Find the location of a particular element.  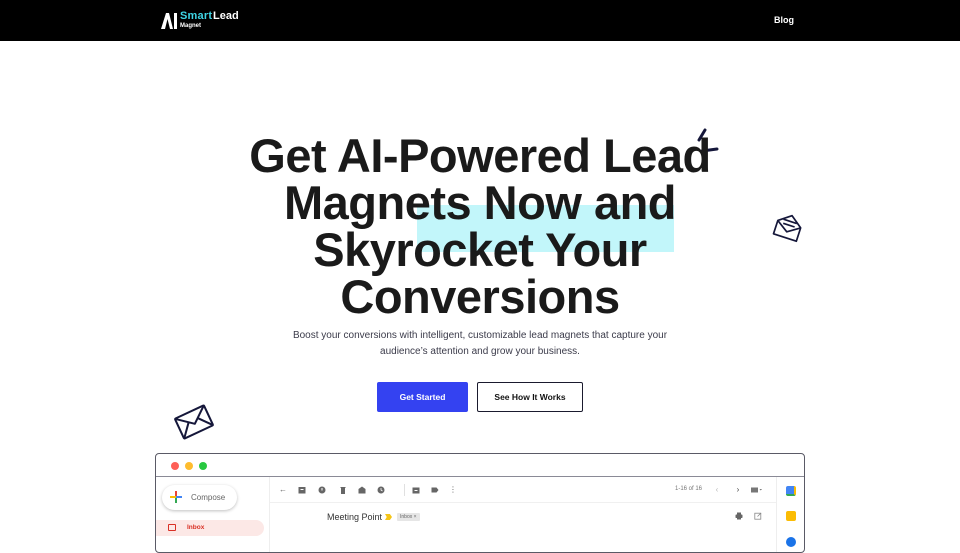

get-started-button: Get Started is located at coordinates (422, 397).